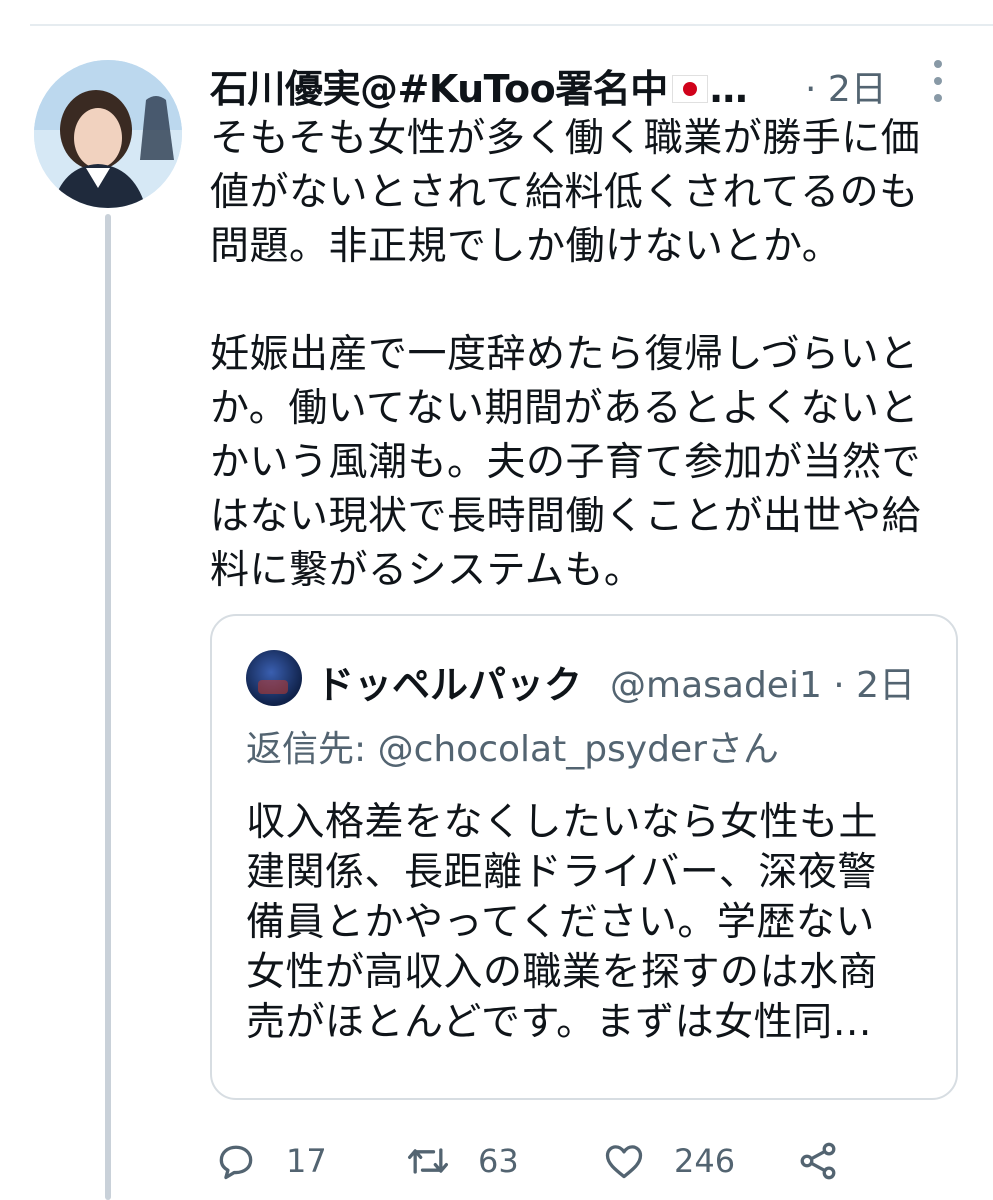  I want to click on share-button, so click(818, 1161).